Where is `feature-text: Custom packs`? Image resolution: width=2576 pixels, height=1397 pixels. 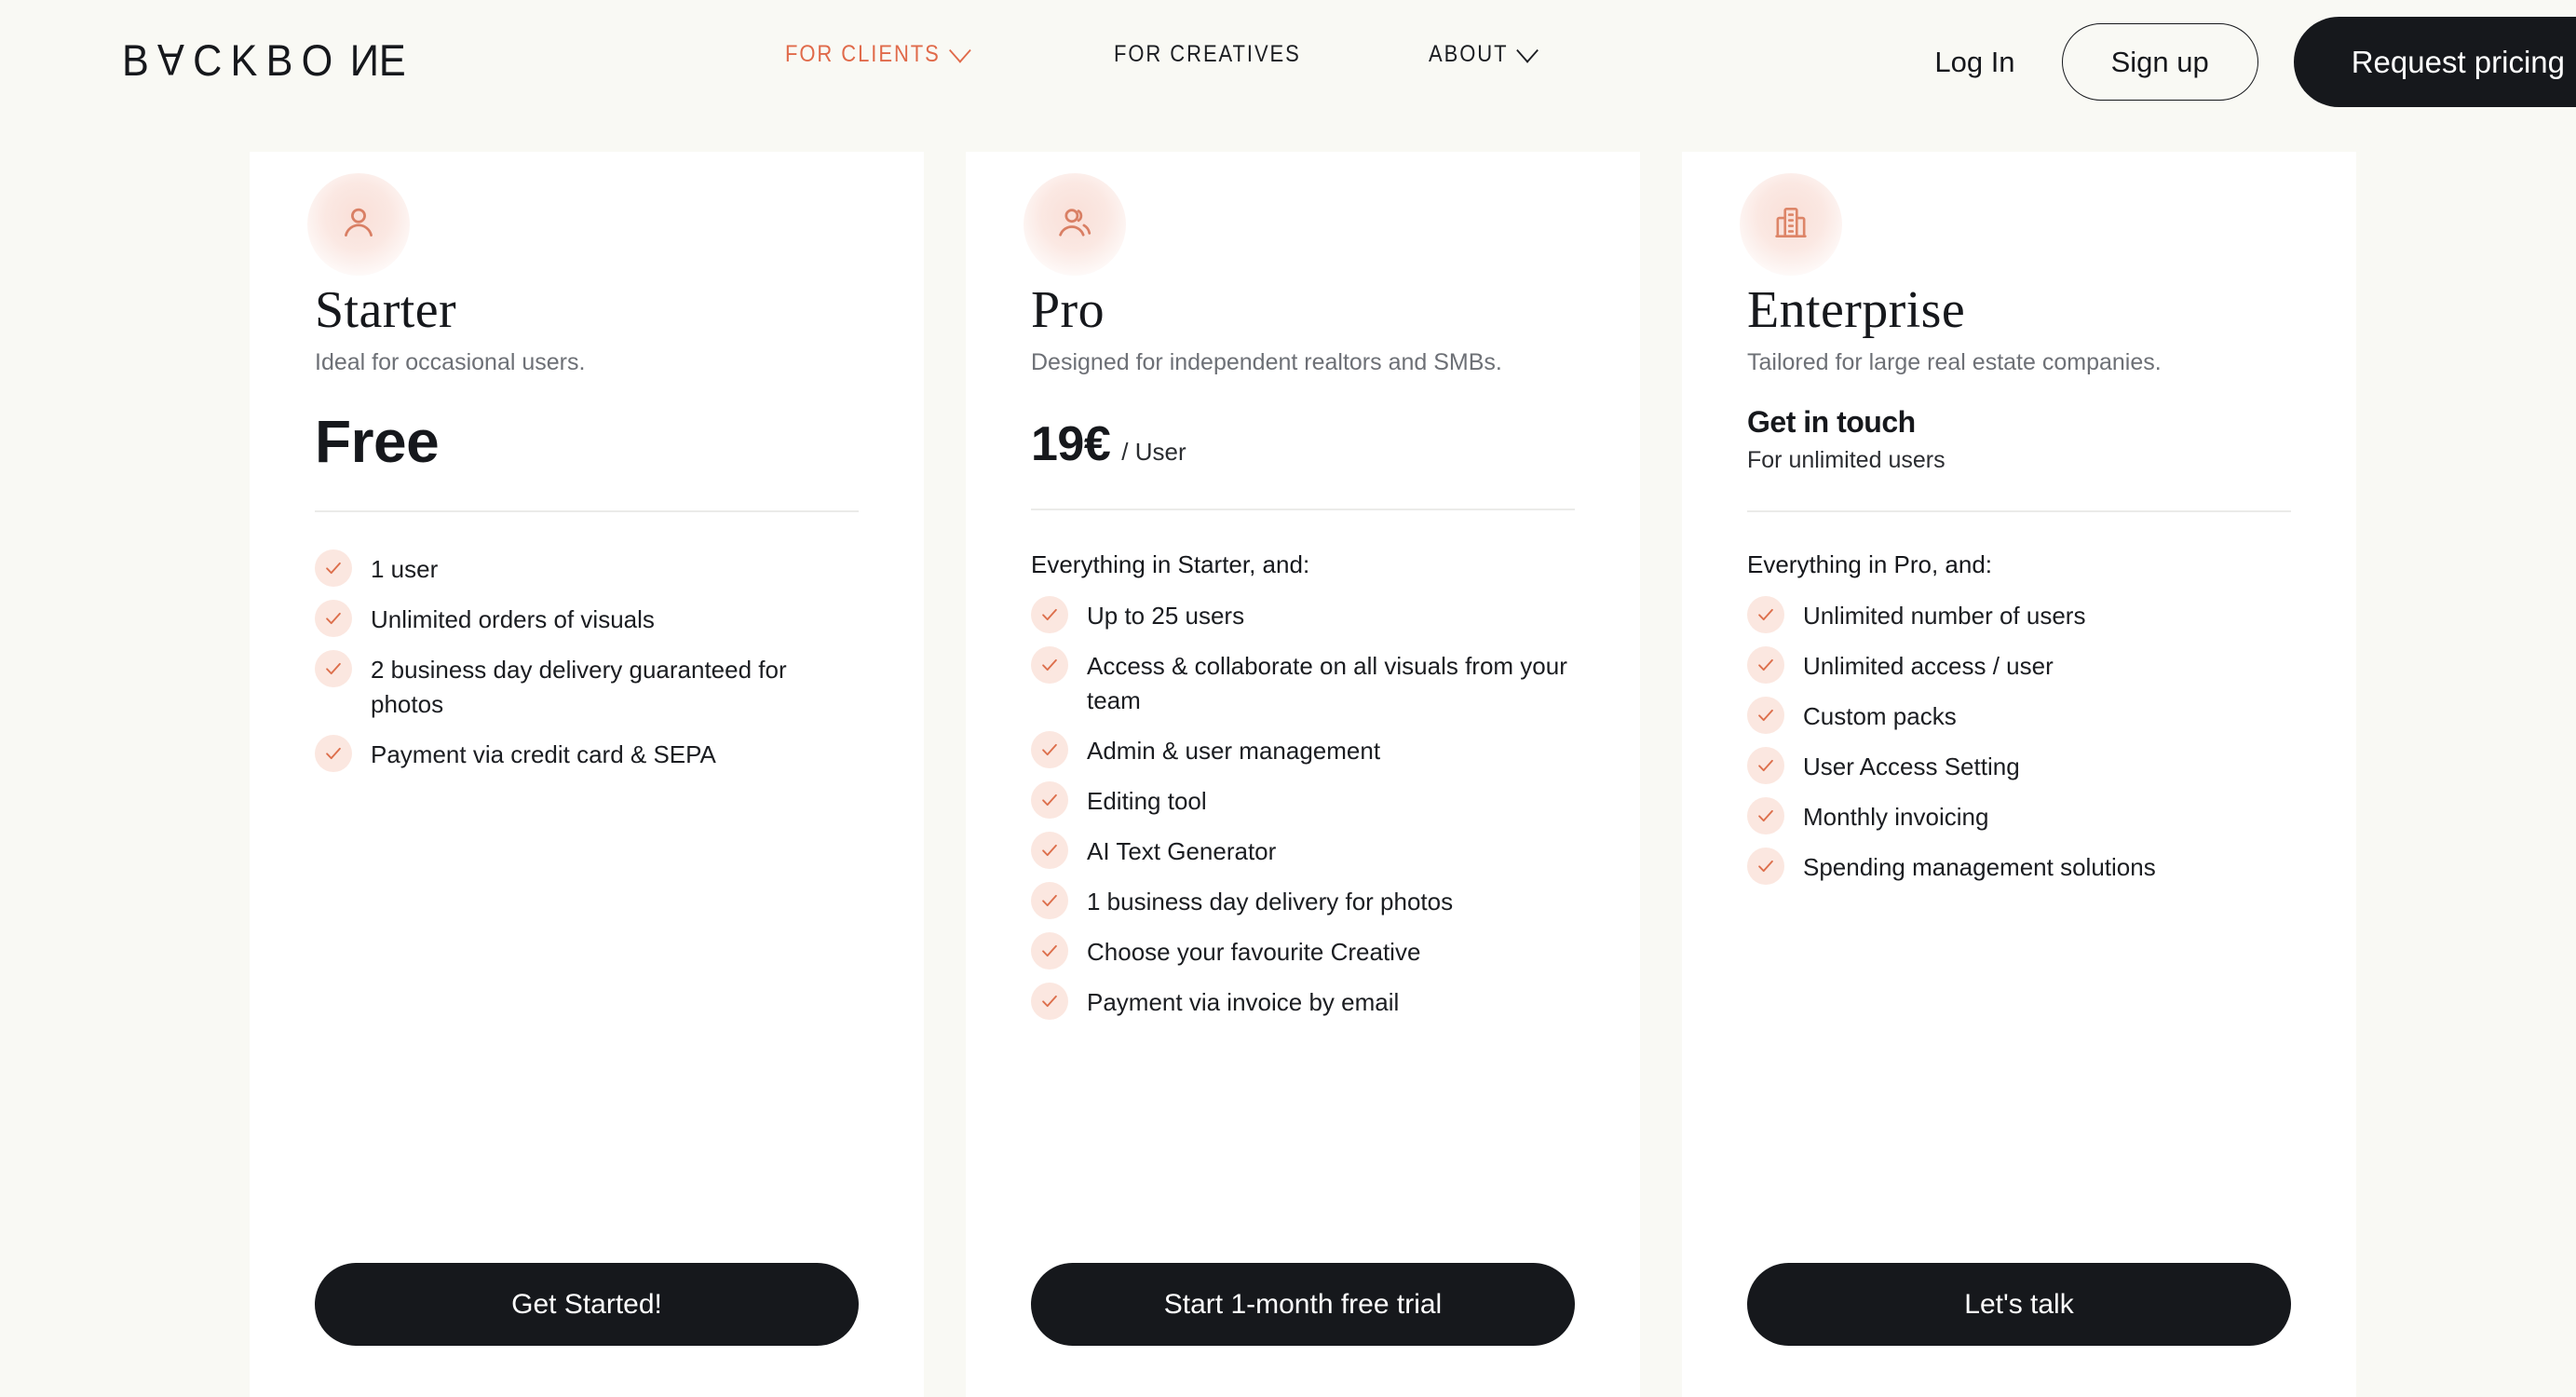
feature-text: Custom packs is located at coordinates (1880, 716).